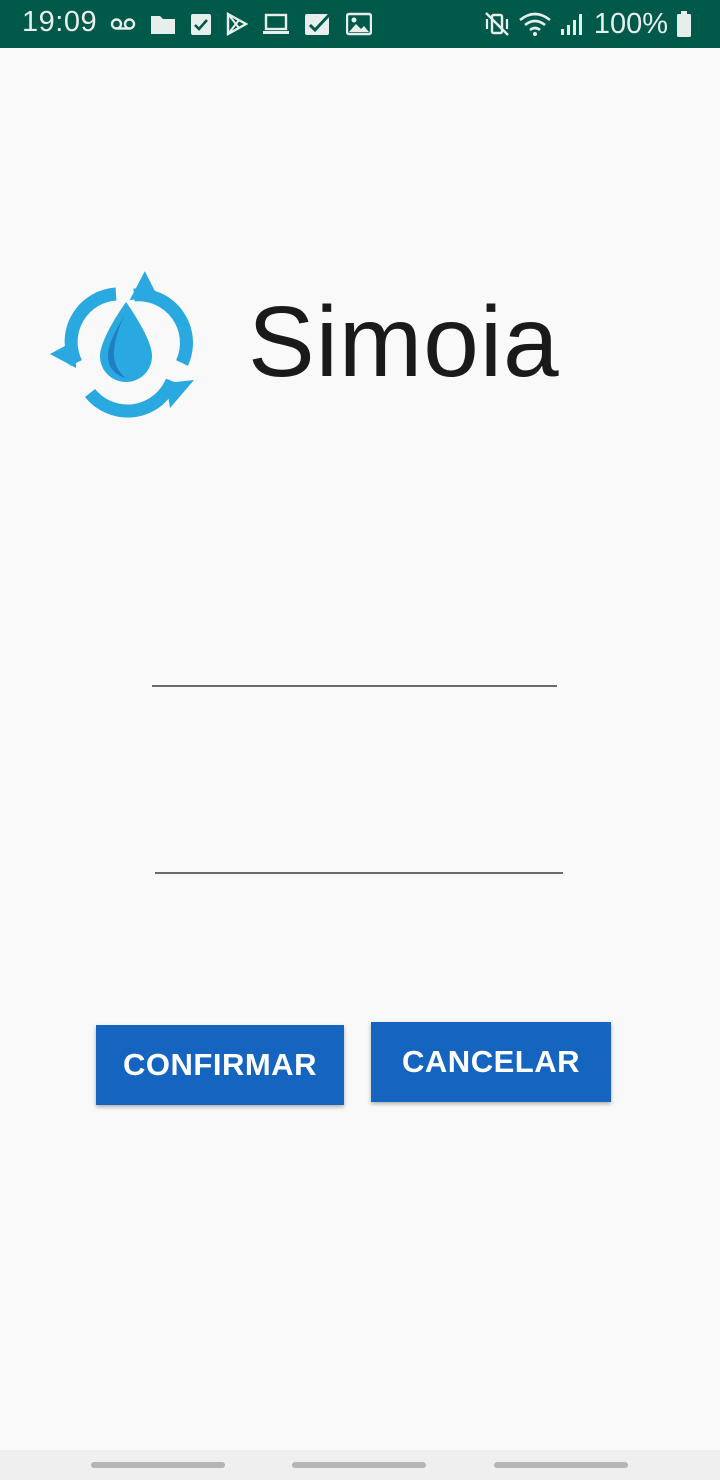 This screenshot has height=1480, width=720. Describe the element at coordinates (163, 24) in the screenshot. I see `folder-icon` at that location.